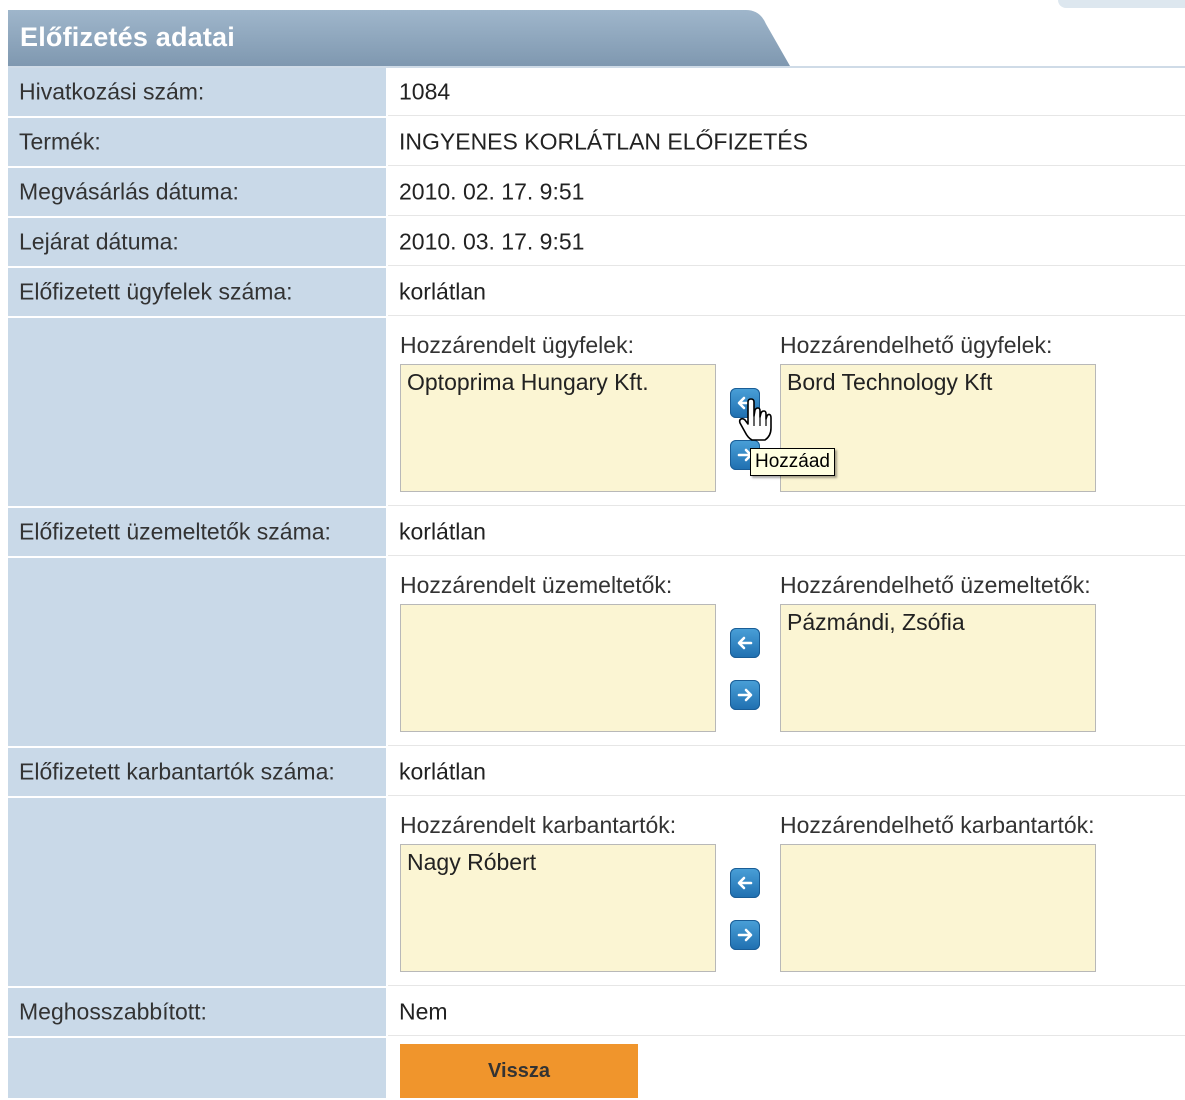  I want to click on assignable-clients-label: Hozzárendelhető ügyfelek:, so click(916, 345).